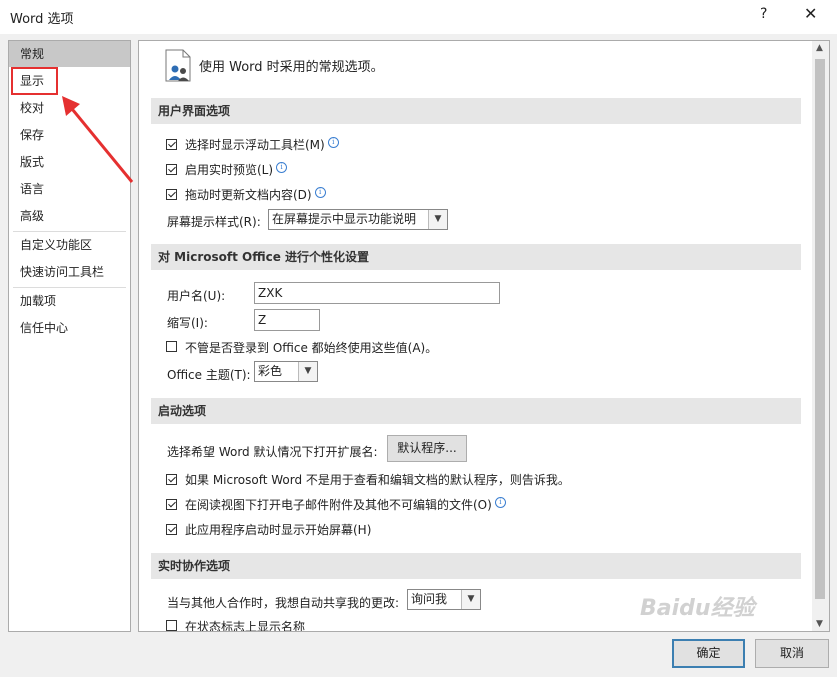  What do you see at coordinates (69, 216) in the screenshot?
I see `sidebar-item-advanced: 高级` at bounding box center [69, 216].